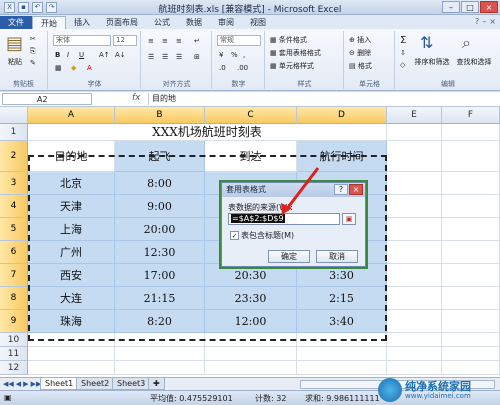  What do you see at coordinates (71, 275) in the screenshot?
I see `data-cell: 西安` at bounding box center [71, 275].